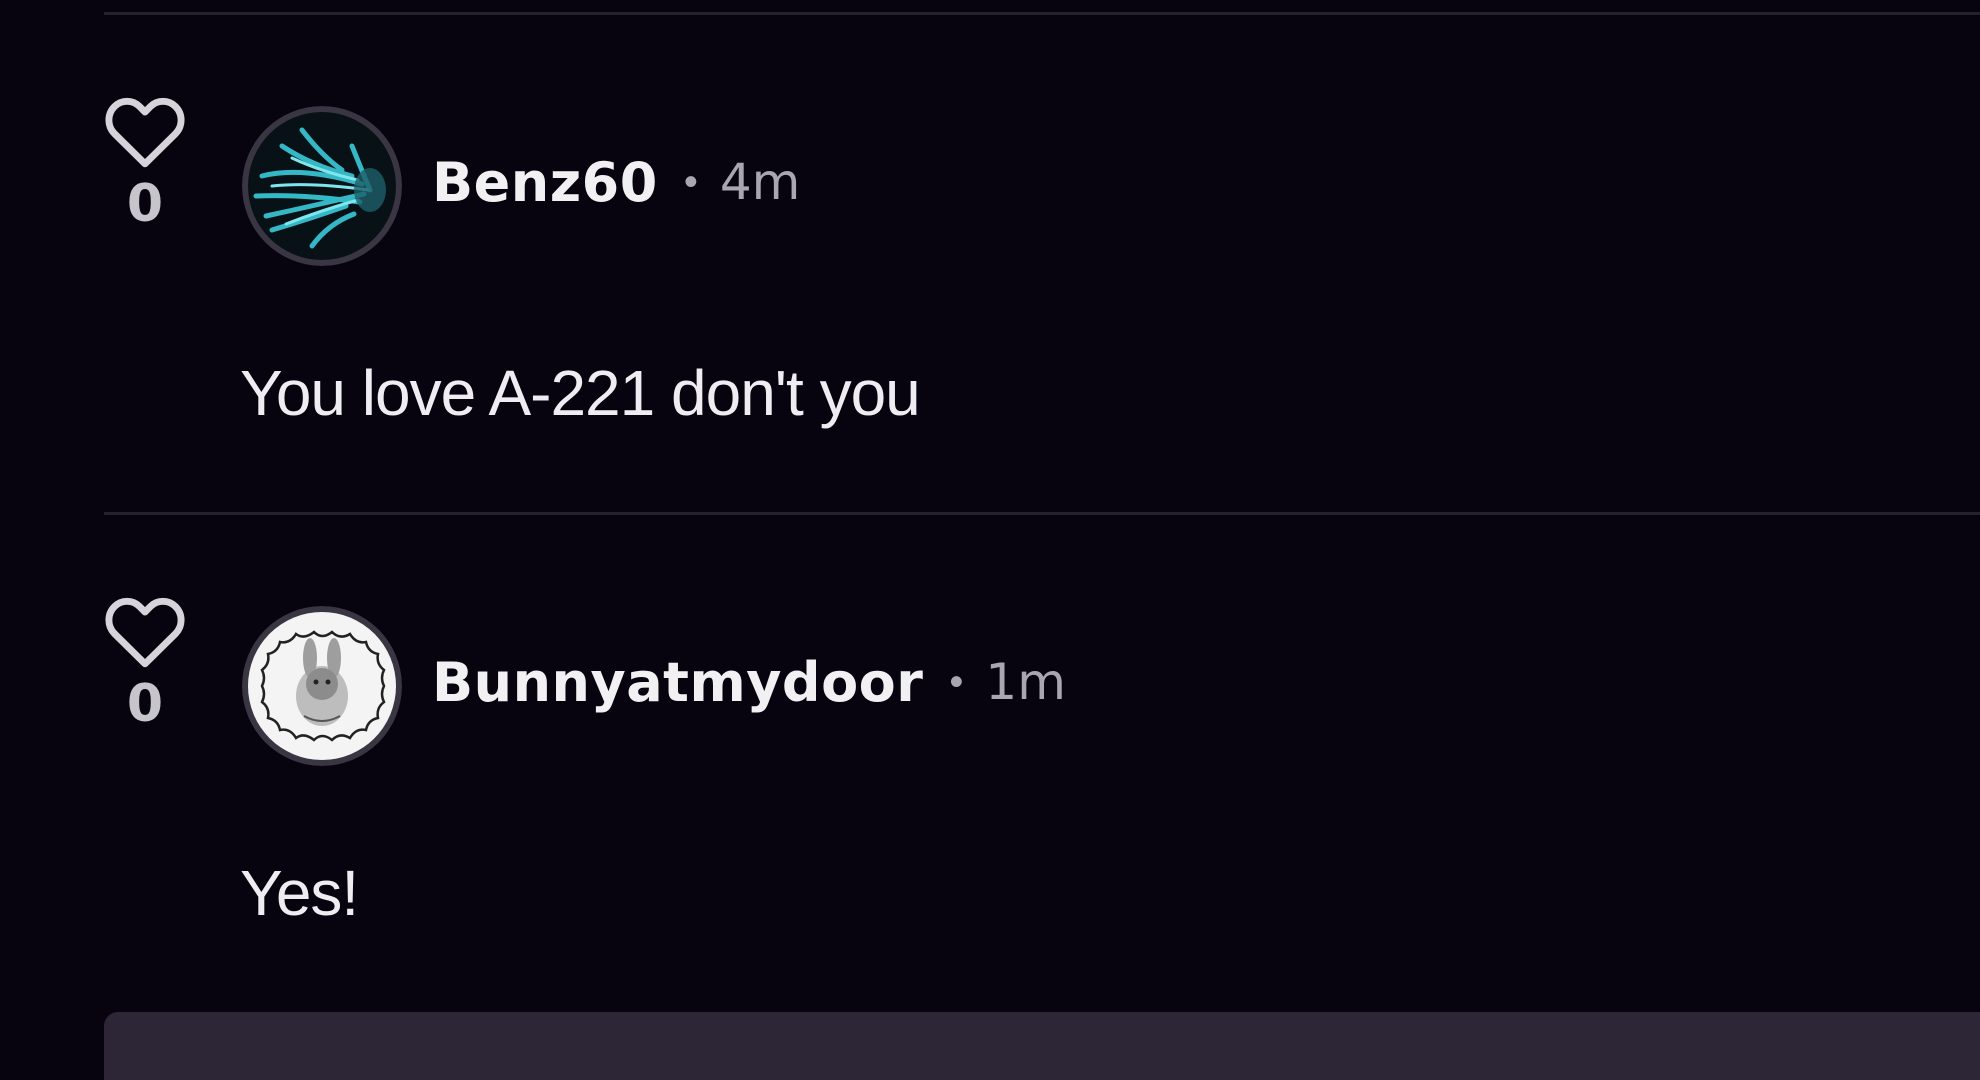 Image resolution: width=1980 pixels, height=1080 pixels. I want to click on timestamp: 4m, so click(760, 182).